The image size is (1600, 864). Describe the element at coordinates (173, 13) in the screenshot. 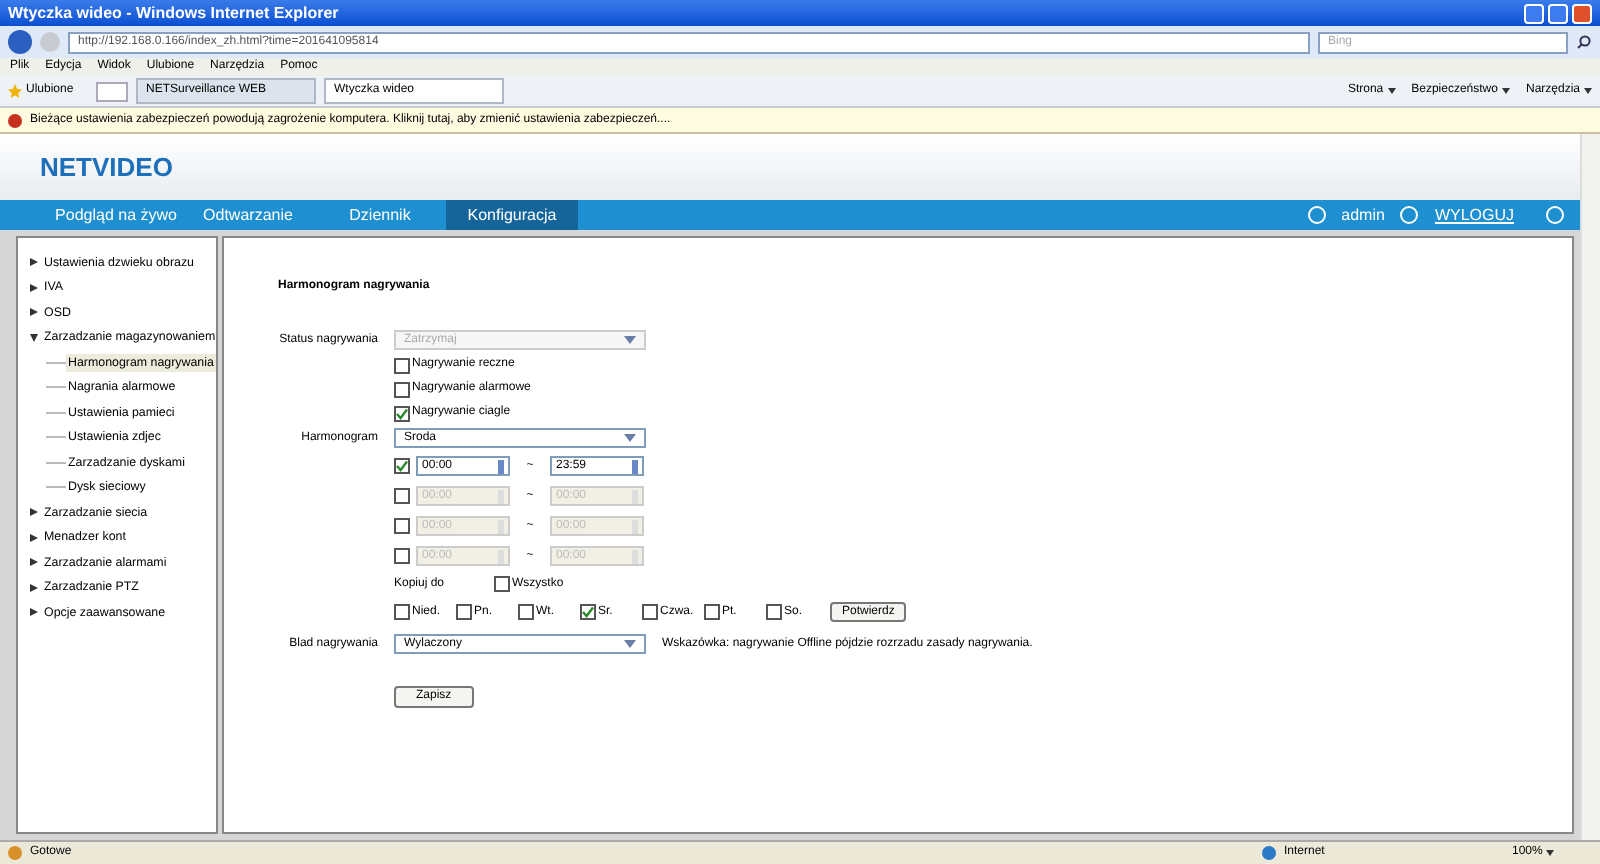

I see `window-title: Wtyczka wideo - Windows Internet Explorer` at that location.